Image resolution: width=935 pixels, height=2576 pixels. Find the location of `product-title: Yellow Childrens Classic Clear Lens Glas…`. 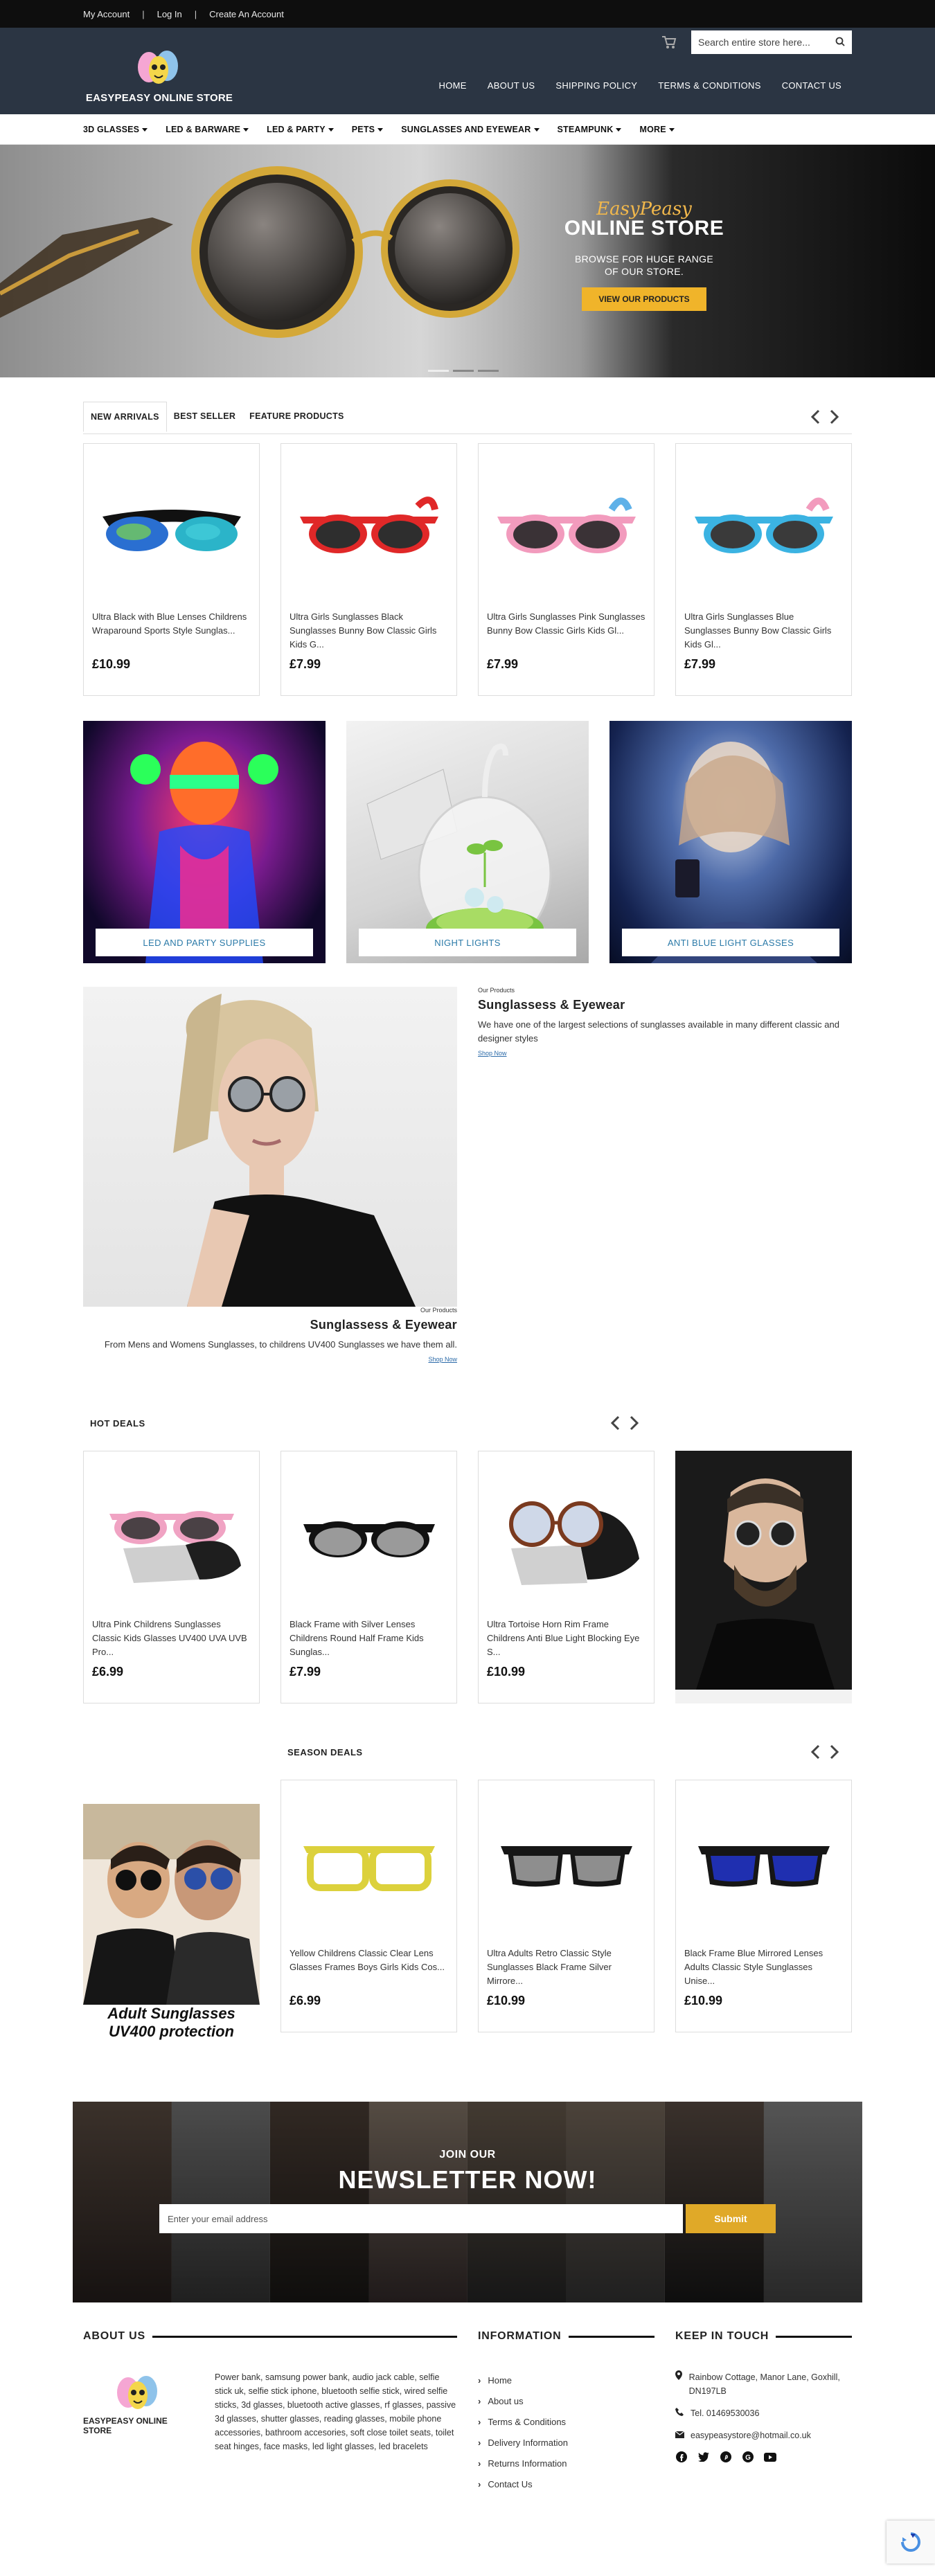

product-title: Yellow Childrens Classic Clear Lens Glas… is located at coordinates (368, 1967).